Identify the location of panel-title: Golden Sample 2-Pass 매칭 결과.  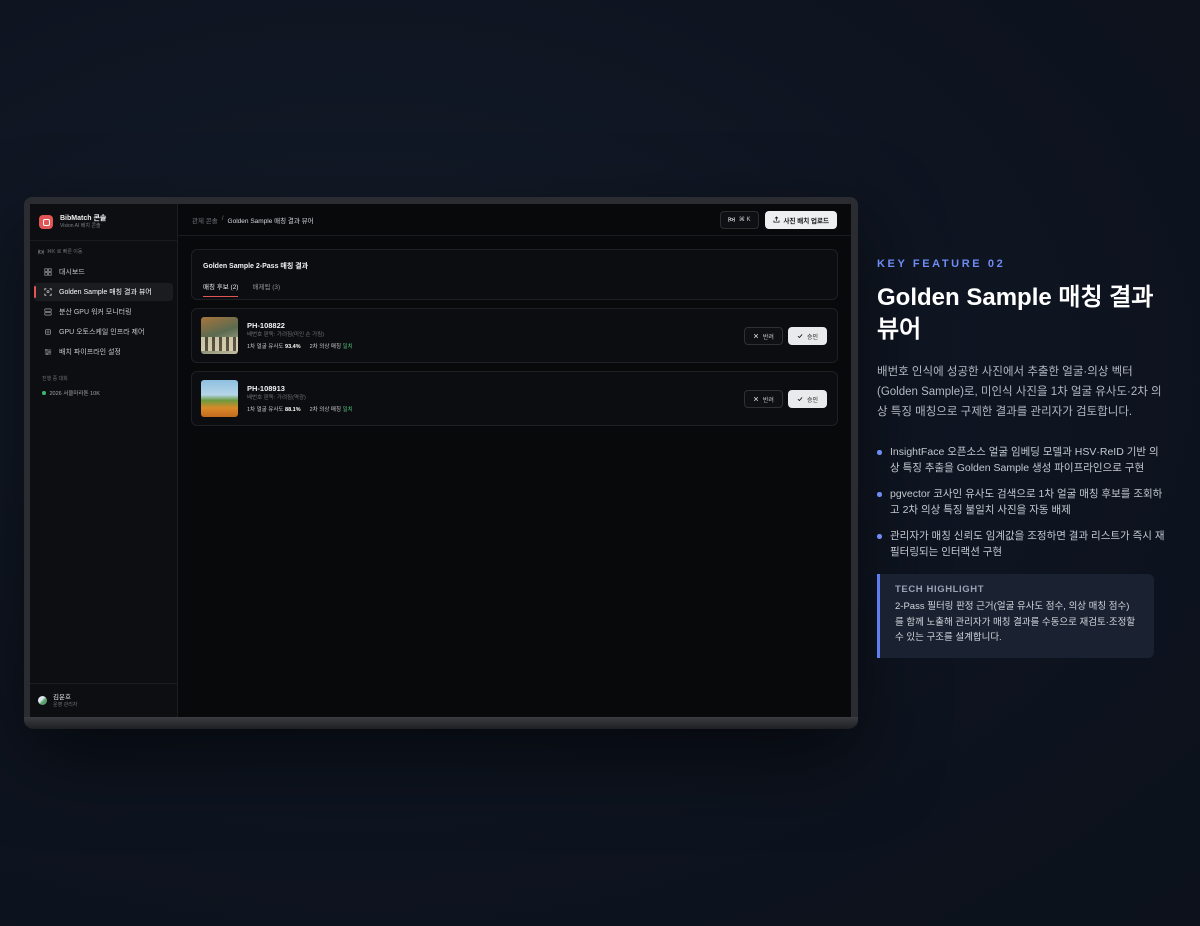
(256, 266).